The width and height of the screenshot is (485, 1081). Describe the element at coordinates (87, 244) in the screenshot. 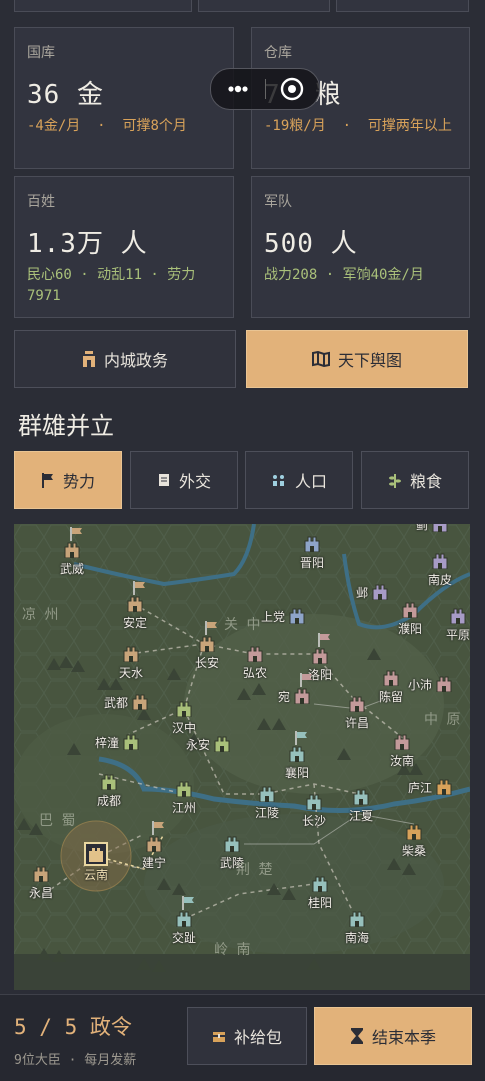

I see `people-value: 1.3万 人` at that location.